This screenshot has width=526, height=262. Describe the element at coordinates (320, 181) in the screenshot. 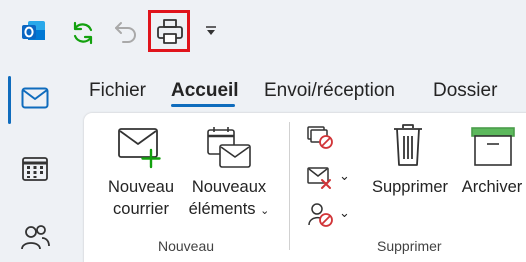

I see `cleanup-icon` at that location.